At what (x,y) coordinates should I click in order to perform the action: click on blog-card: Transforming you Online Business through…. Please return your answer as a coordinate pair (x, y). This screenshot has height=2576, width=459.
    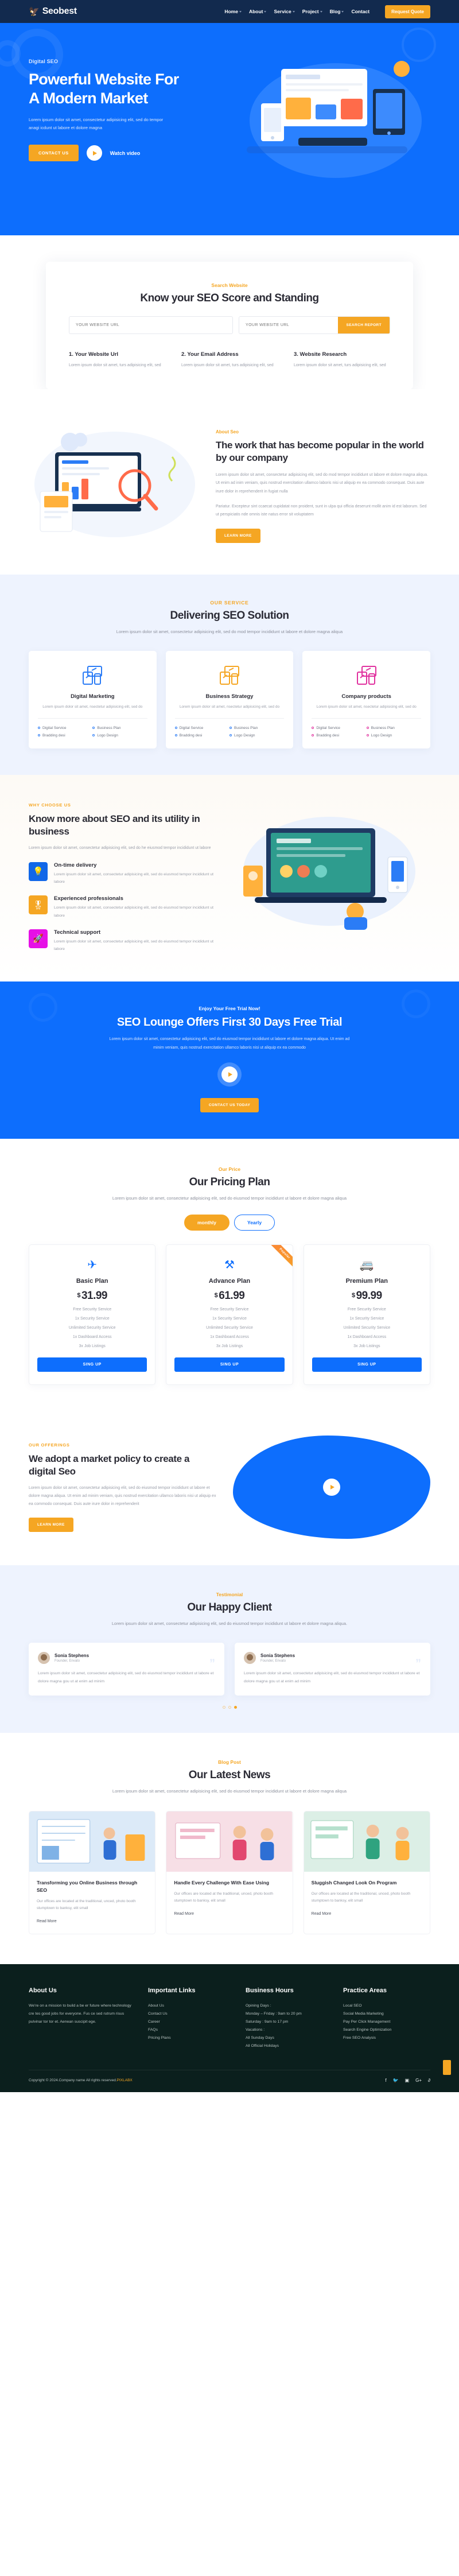
    Looking at the image, I should click on (92, 1872).